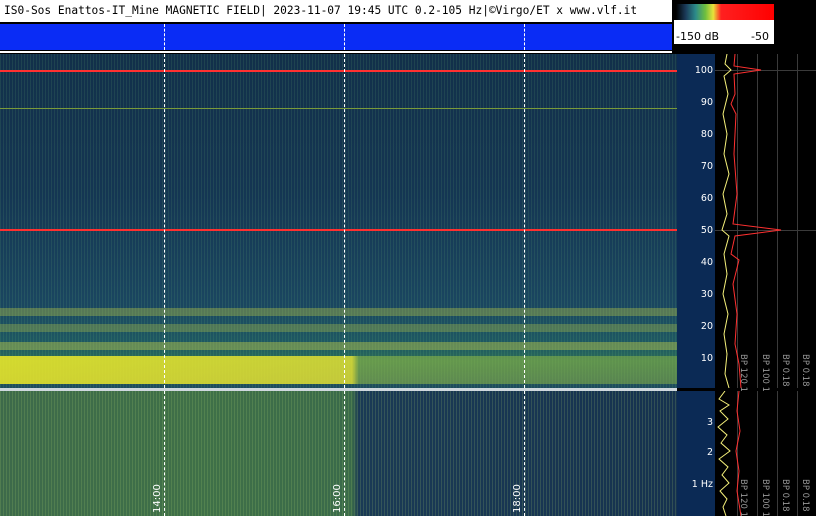 This screenshot has width=816, height=516. What do you see at coordinates (517, 498) in the screenshot?
I see `time-label-1800: 18:00` at bounding box center [517, 498].